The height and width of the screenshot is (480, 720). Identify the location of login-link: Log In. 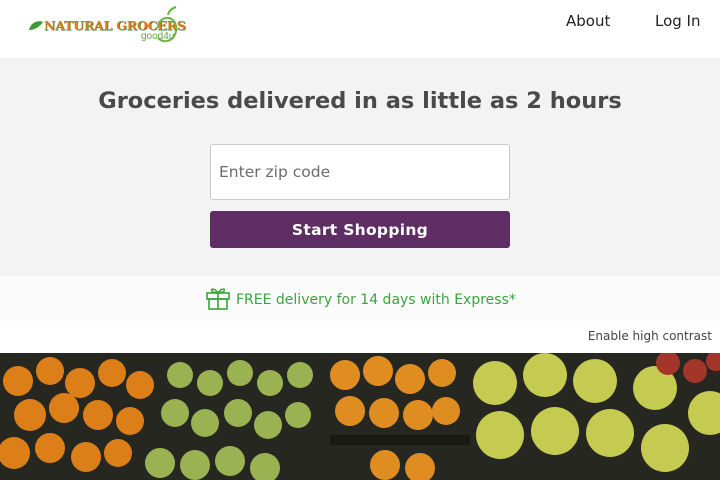
(678, 21).